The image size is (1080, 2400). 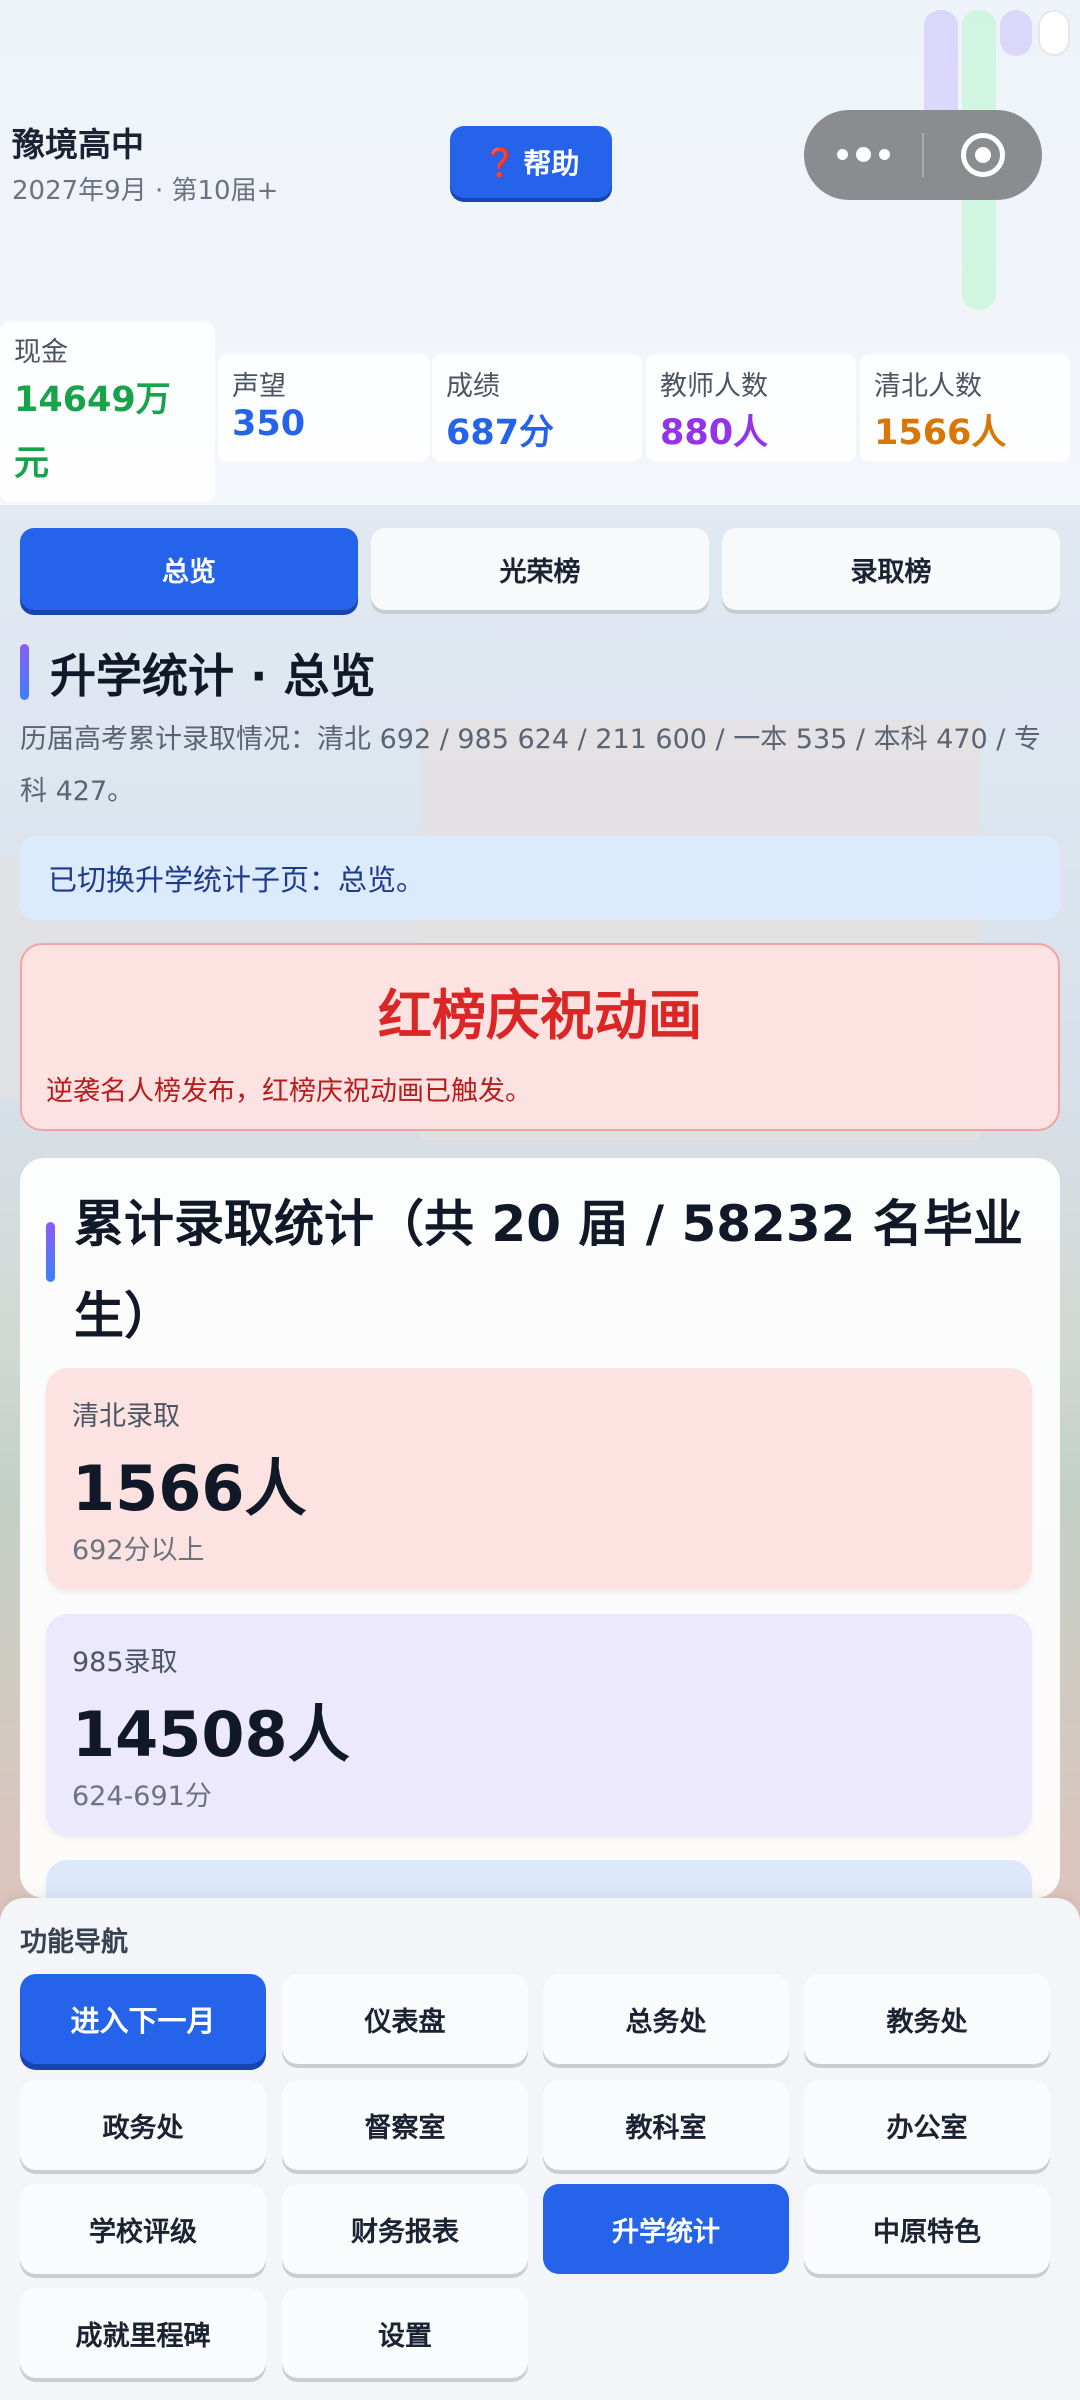 I want to click on stat-label: 清北人数, so click(x=928, y=386).